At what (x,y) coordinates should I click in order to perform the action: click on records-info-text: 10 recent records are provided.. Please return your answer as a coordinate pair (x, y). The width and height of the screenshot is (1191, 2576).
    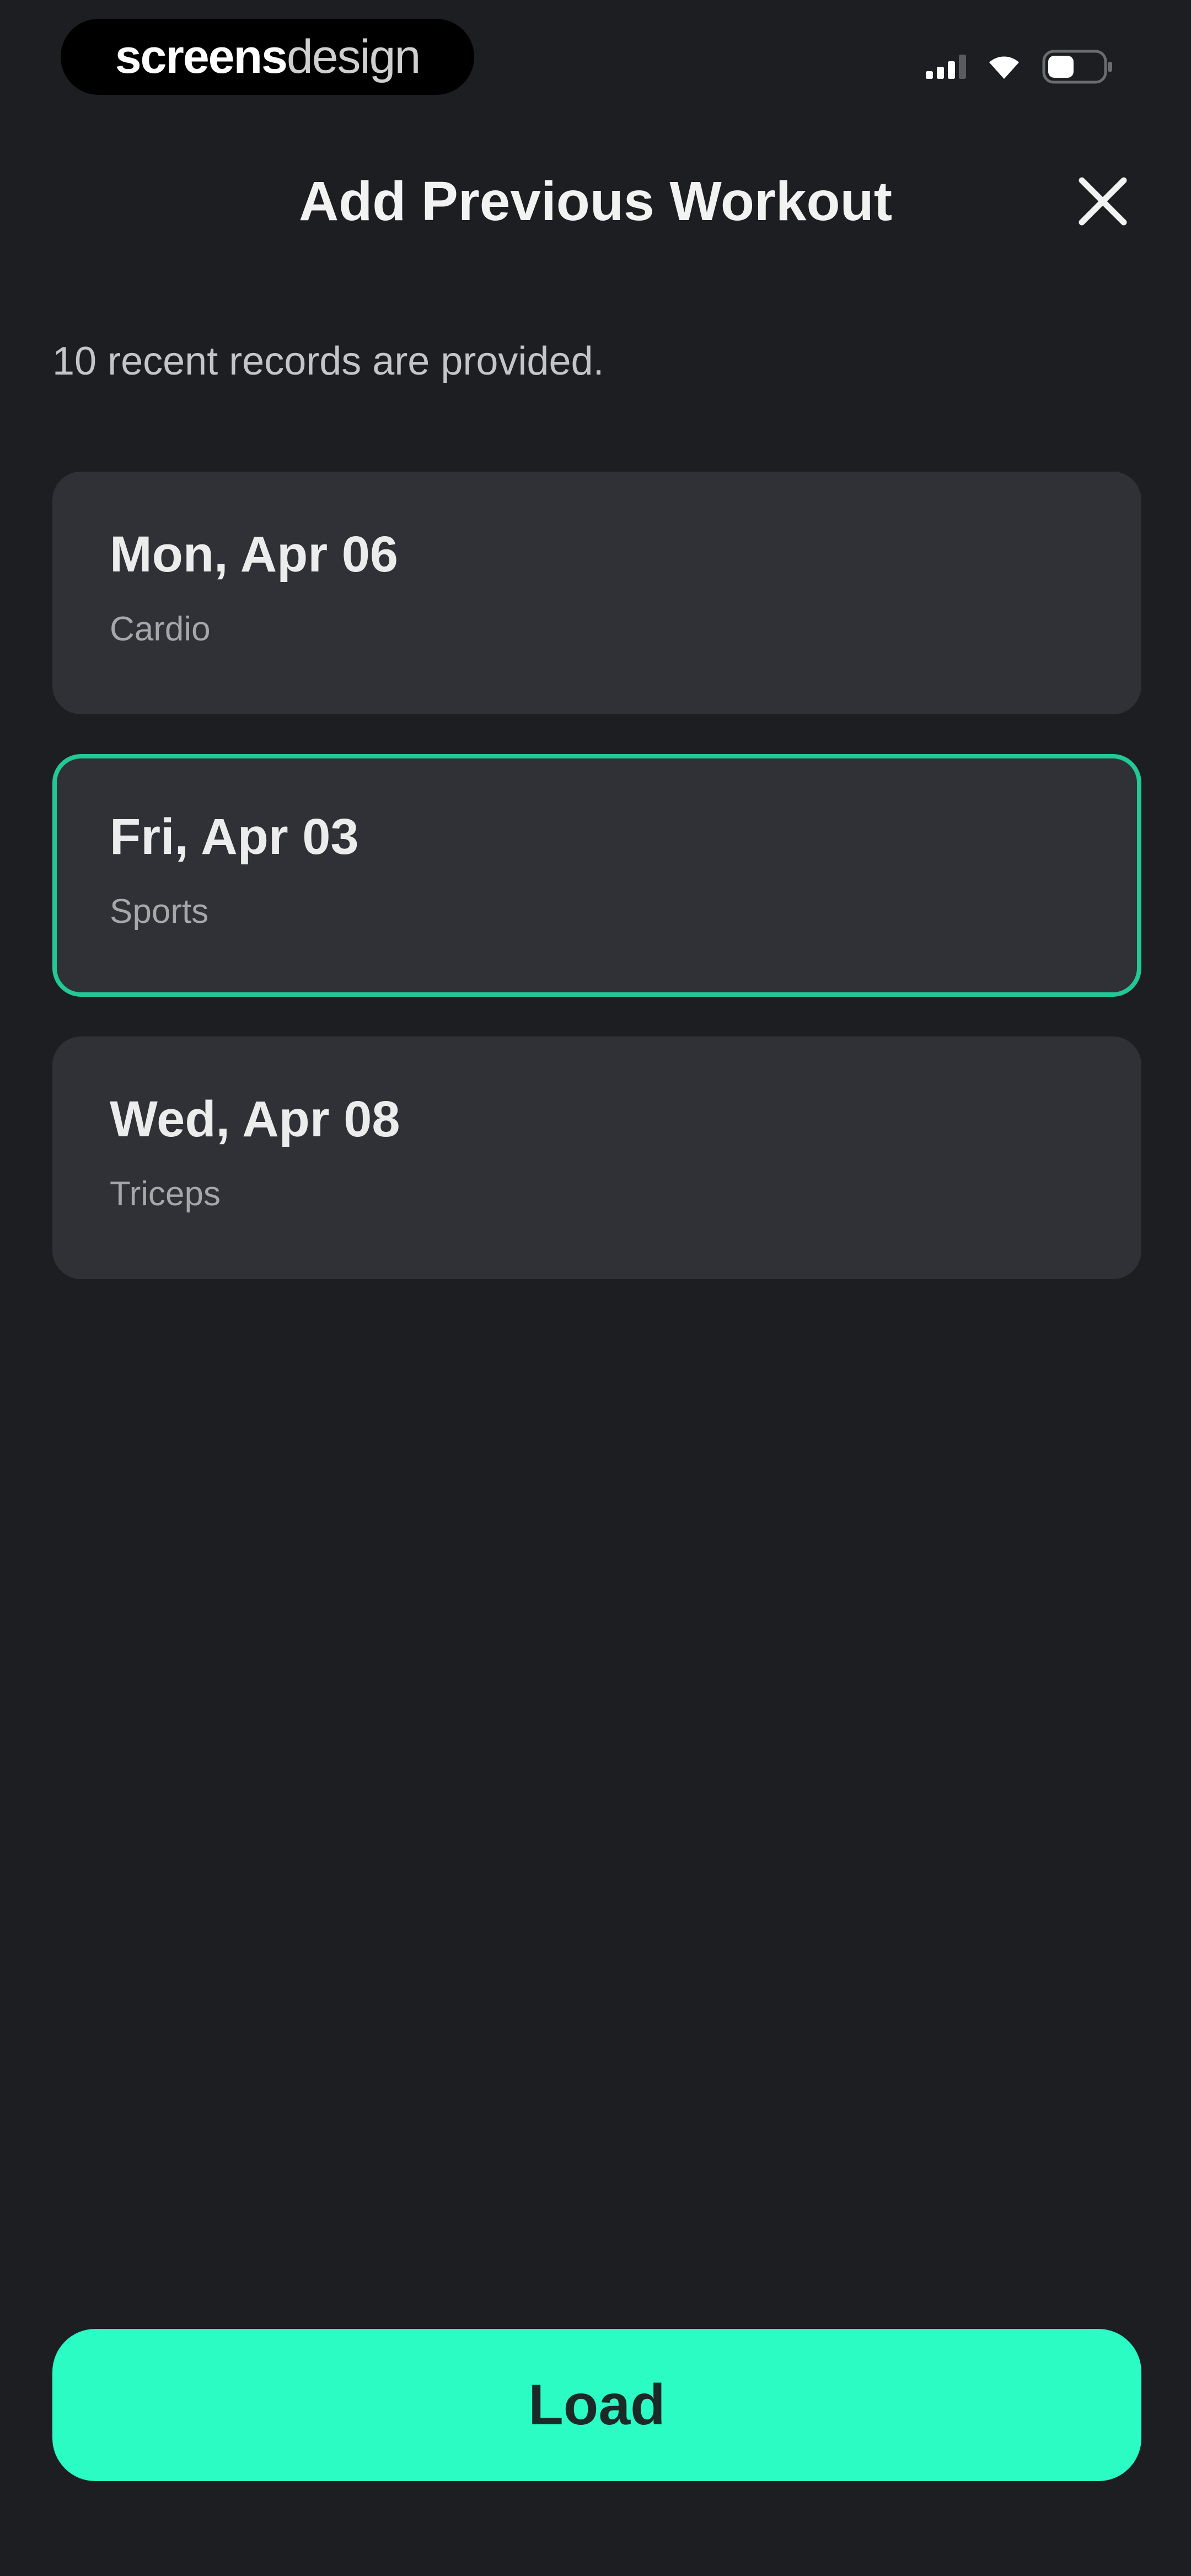
    Looking at the image, I should click on (328, 361).